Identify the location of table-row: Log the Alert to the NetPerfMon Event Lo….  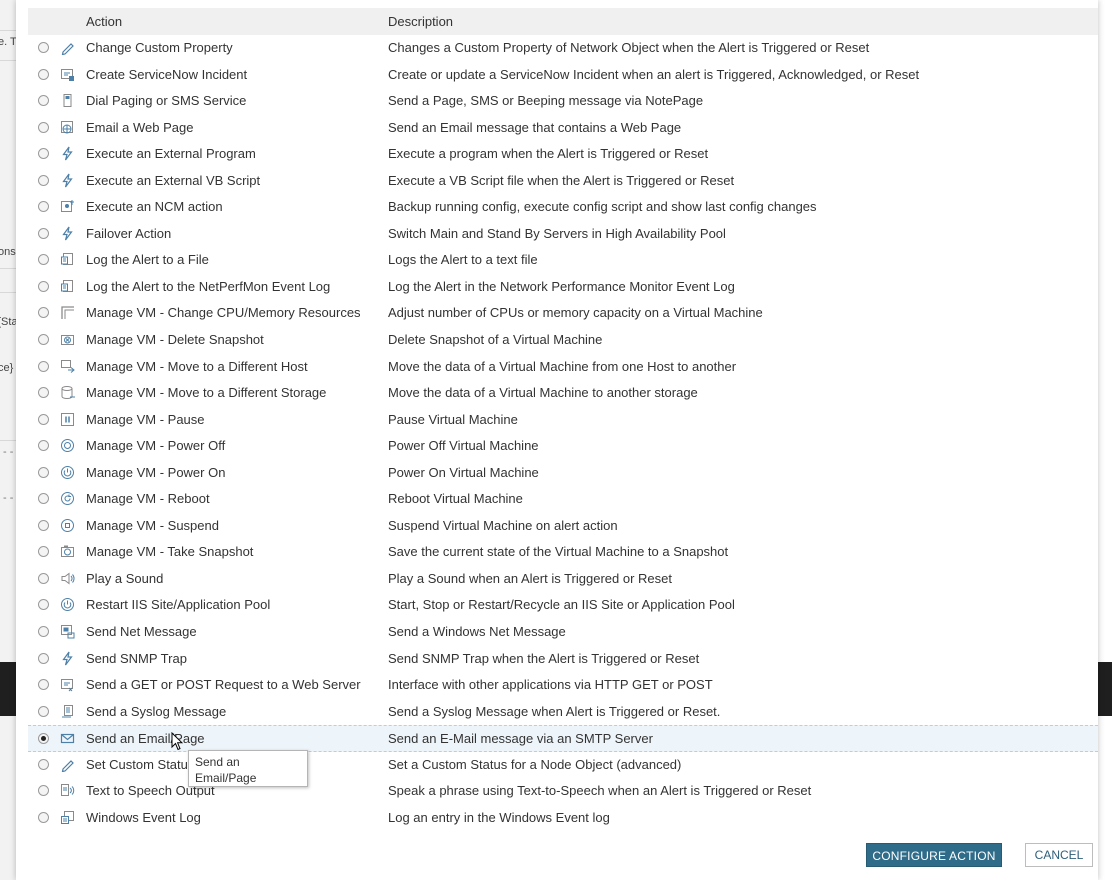
(563, 287).